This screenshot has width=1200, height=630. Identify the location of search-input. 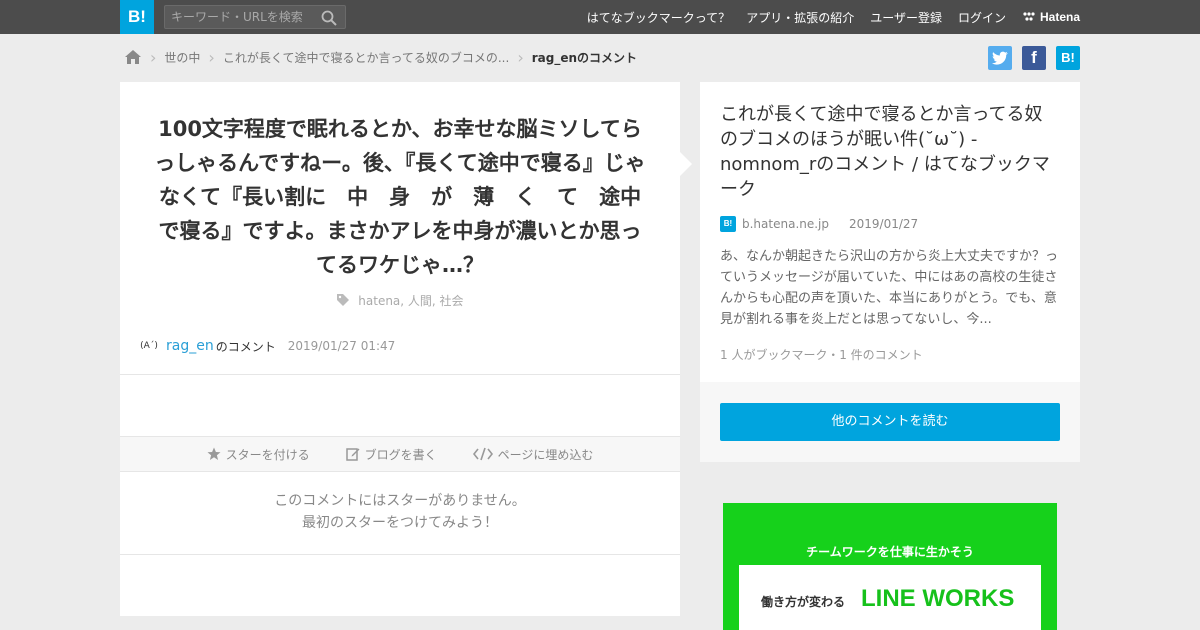
(245, 17).